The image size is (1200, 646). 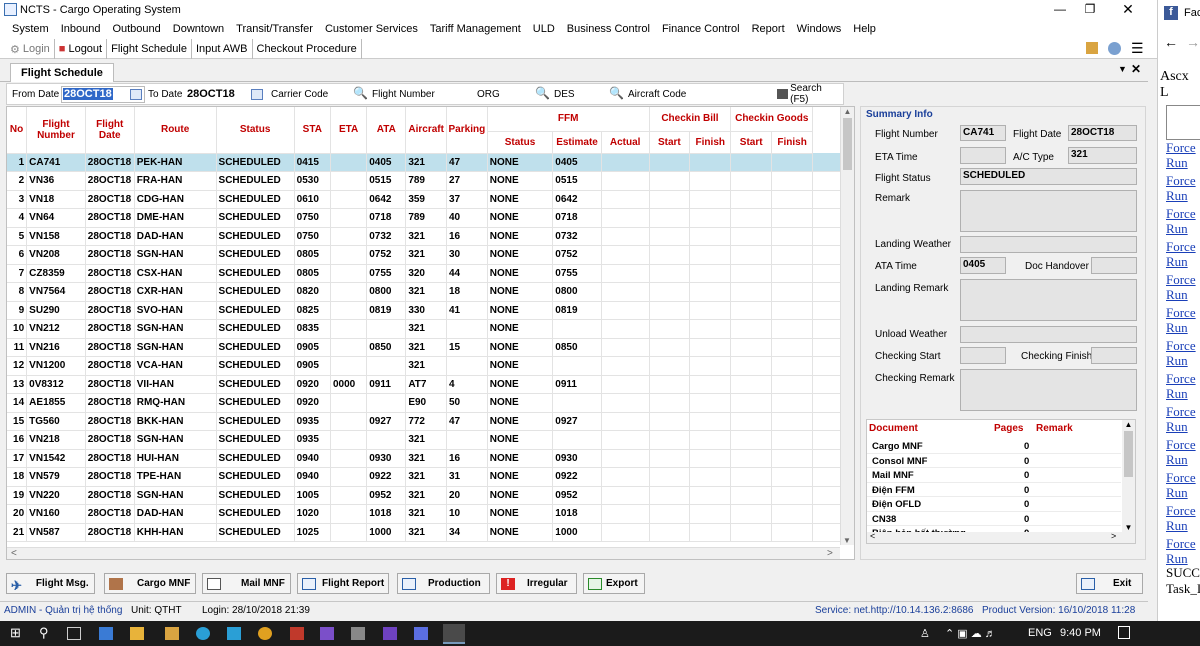 What do you see at coordinates (371, 29) in the screenshot?
I see `menu-customer-services: Customer Services` at bounding box center [371, 29].